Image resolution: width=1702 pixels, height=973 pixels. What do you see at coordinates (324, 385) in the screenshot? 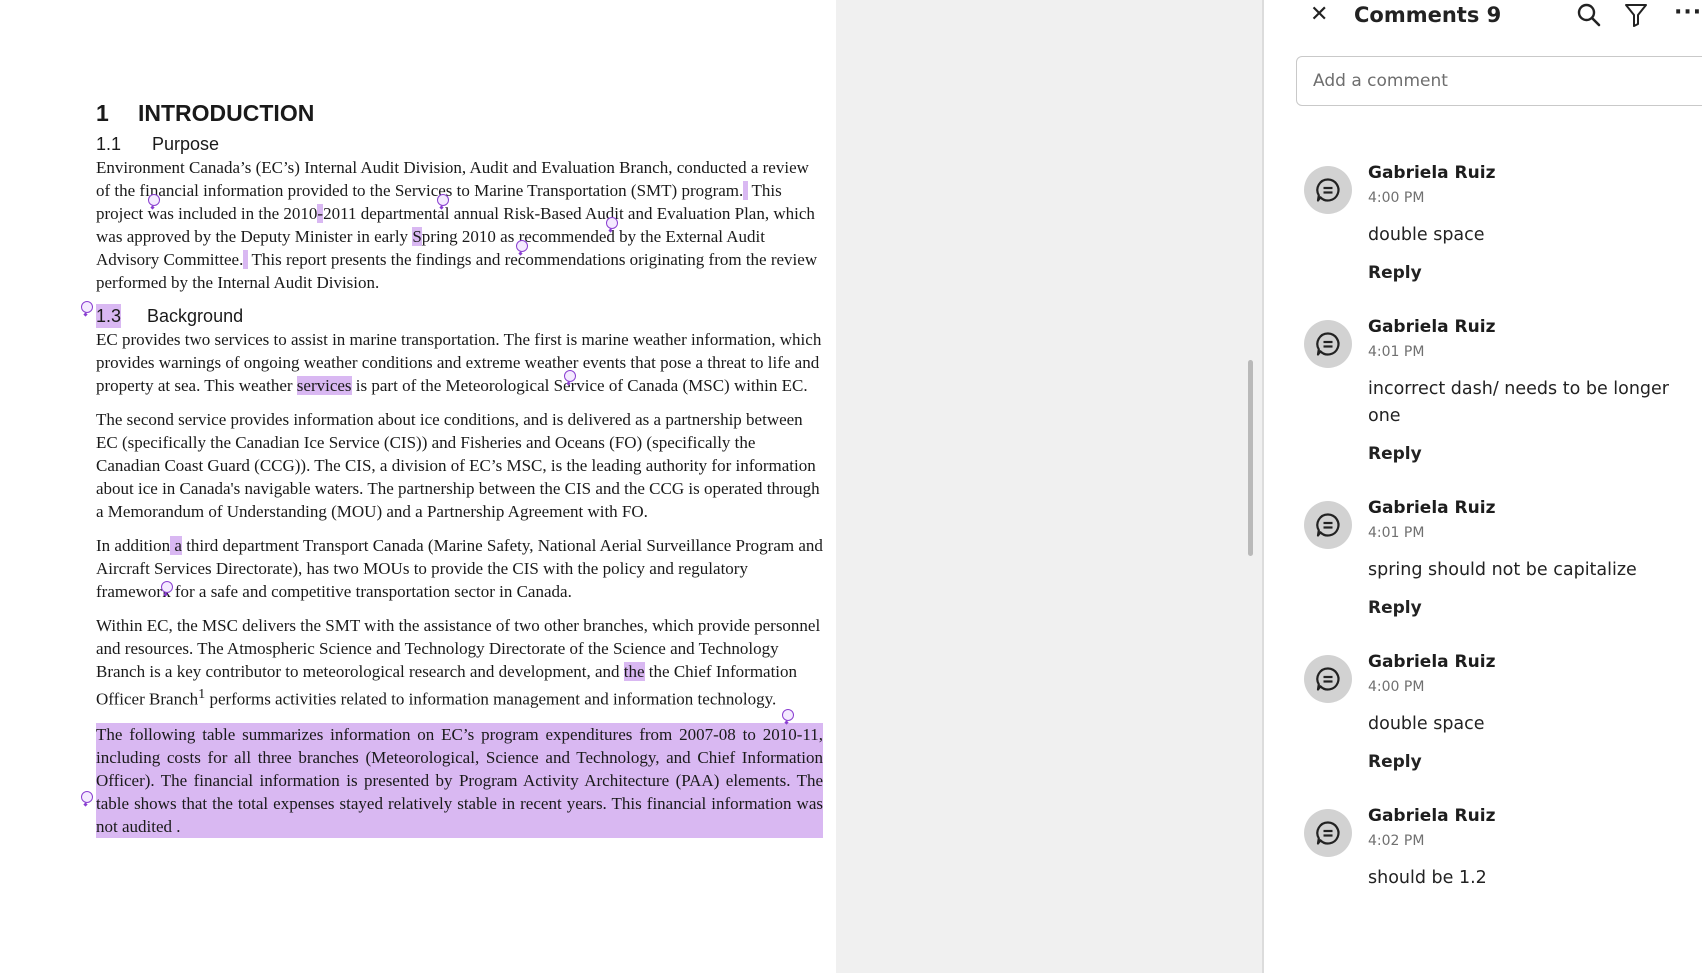
I see `highlight-services: services` at bounding box center [324, 385].